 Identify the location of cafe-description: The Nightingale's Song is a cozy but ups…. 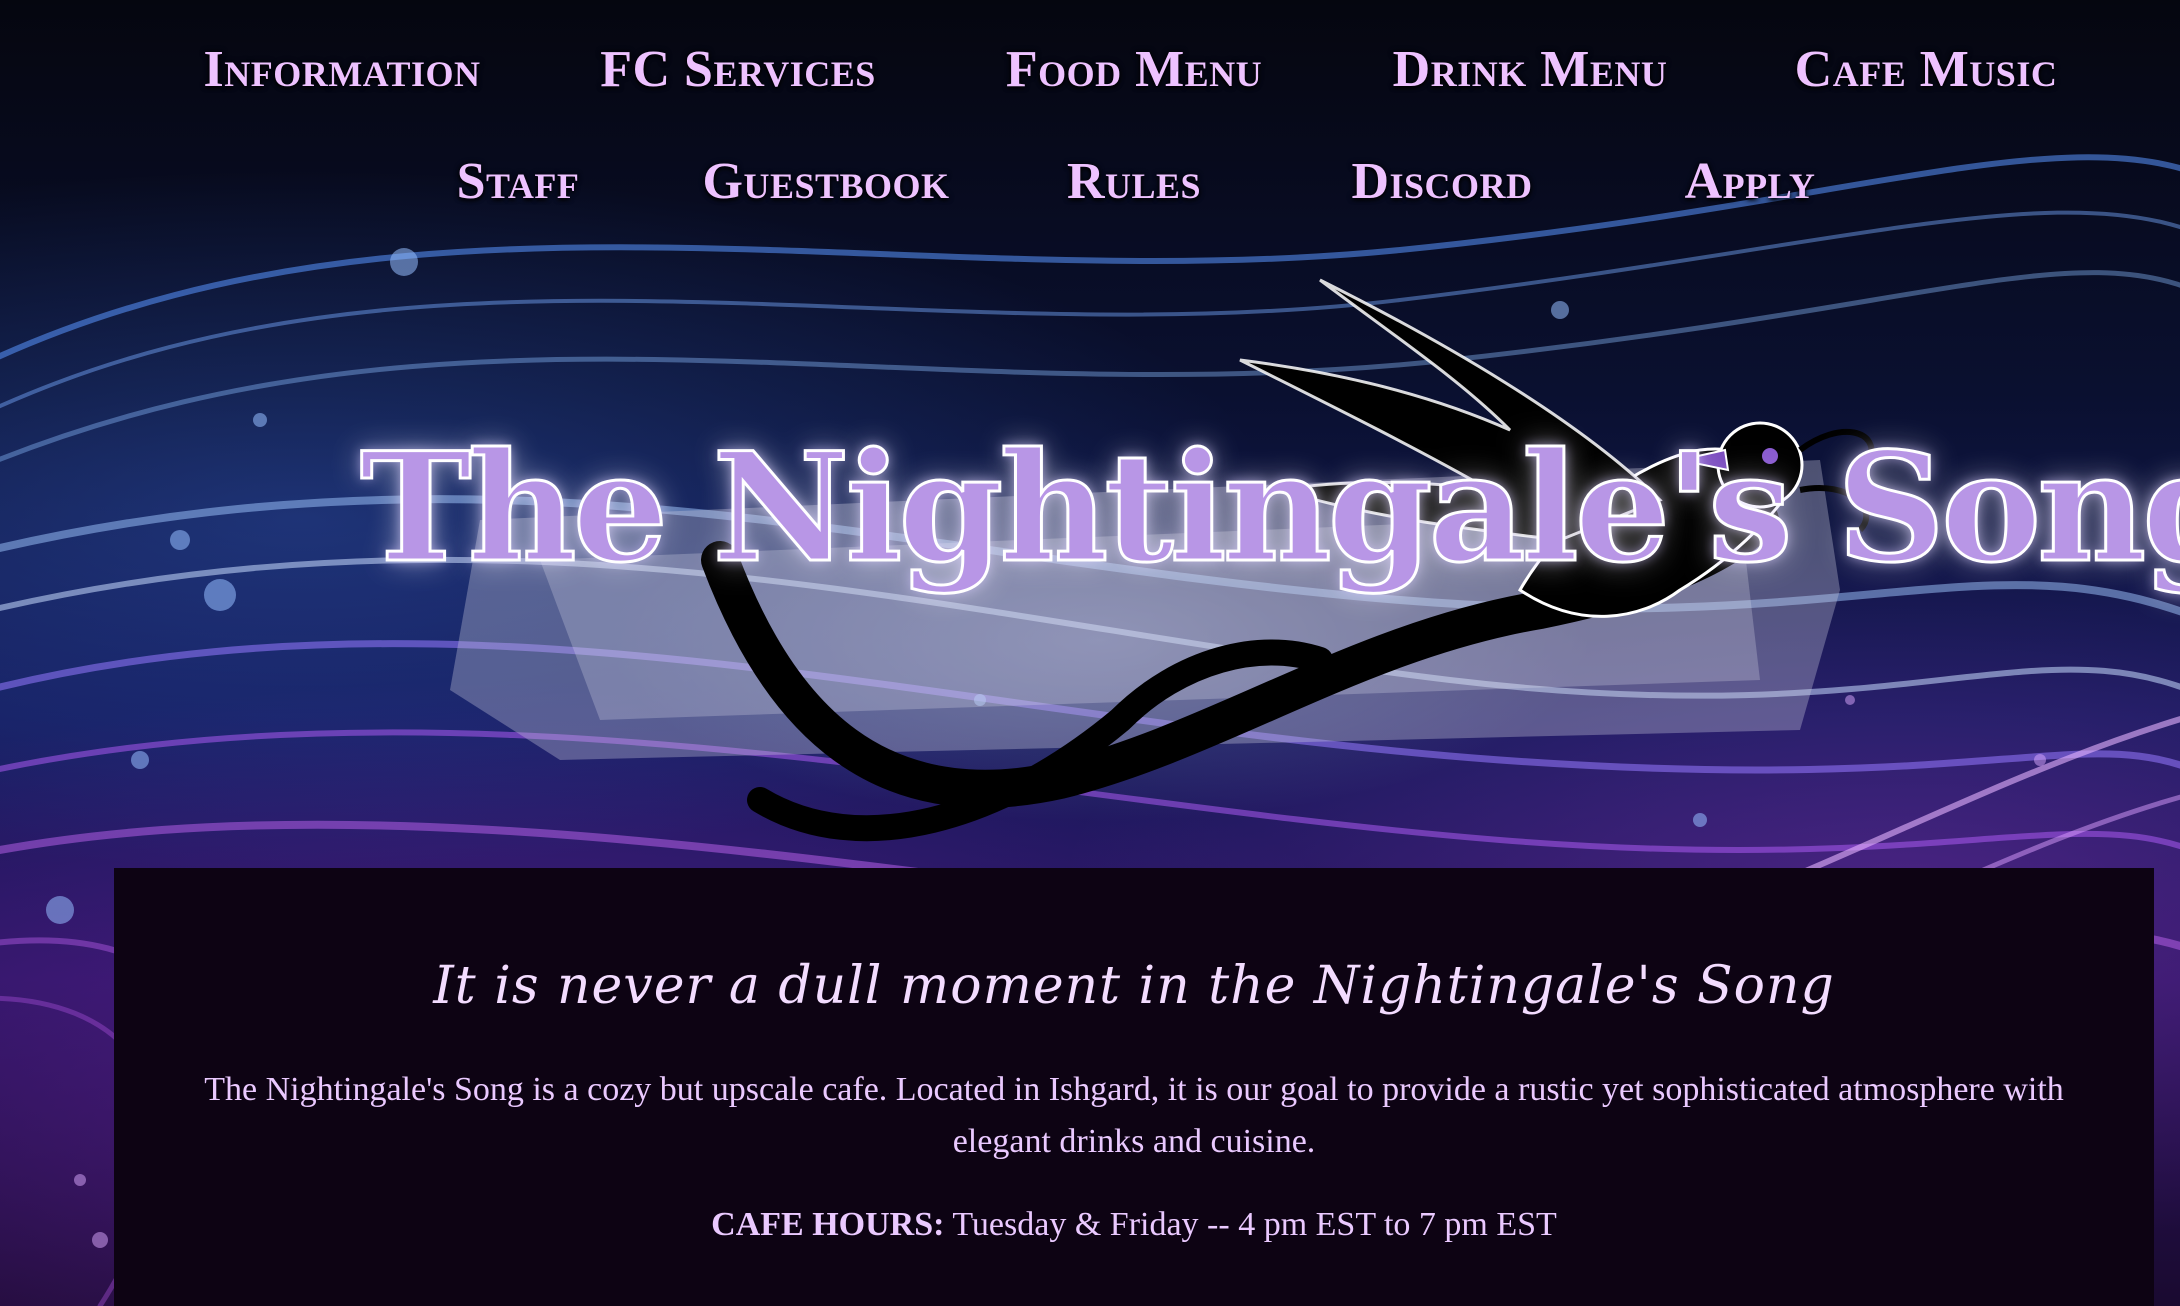
(1134, 1115).